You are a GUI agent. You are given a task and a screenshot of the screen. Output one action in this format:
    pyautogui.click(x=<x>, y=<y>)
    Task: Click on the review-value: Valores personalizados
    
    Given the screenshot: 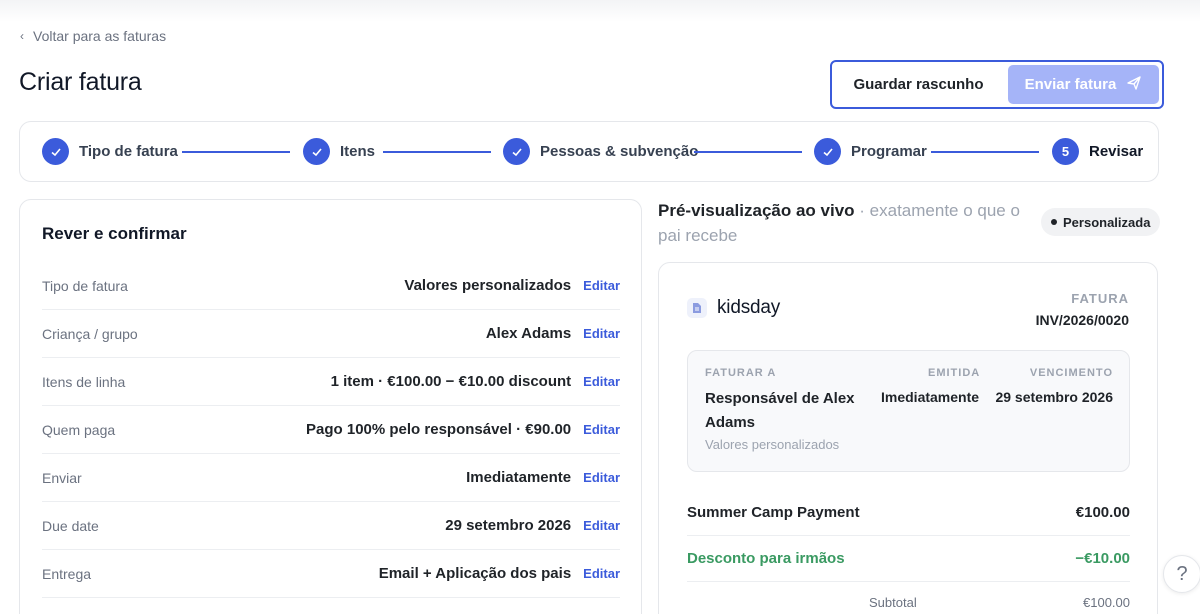 What is the action you would take?
    pyautogui.click(x=488, y=285)
    